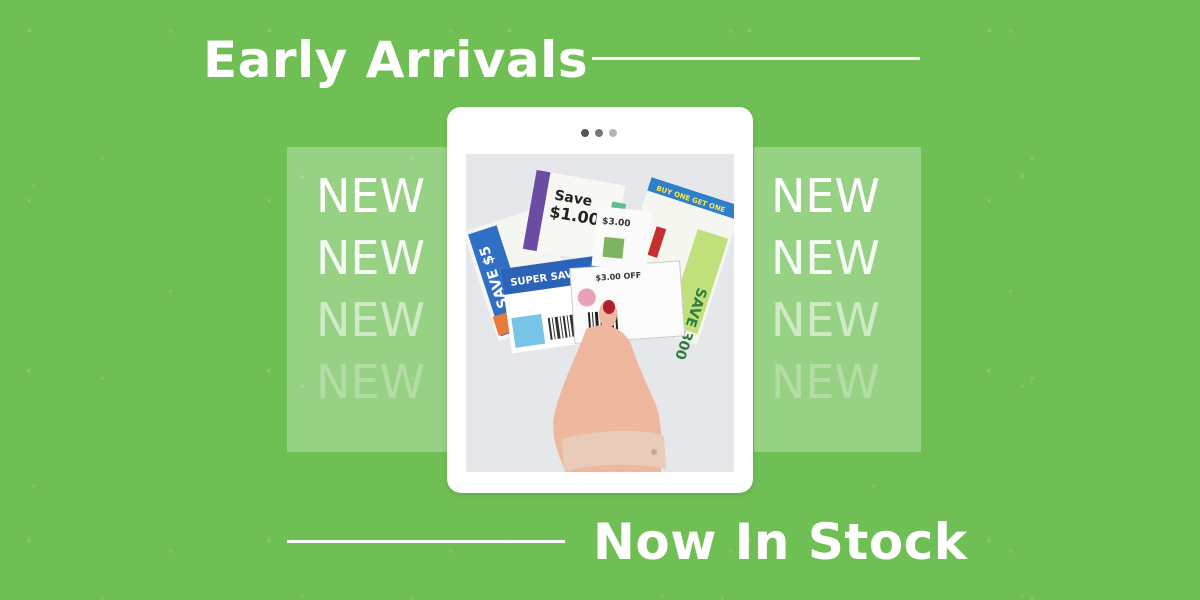 This screenshot has width=1200, height=600. What do you see at coordinates (825, 289) in the screenshot?
I see `new-list-right: NEW NEW NEW NEW` at bounding box center [825, 289].